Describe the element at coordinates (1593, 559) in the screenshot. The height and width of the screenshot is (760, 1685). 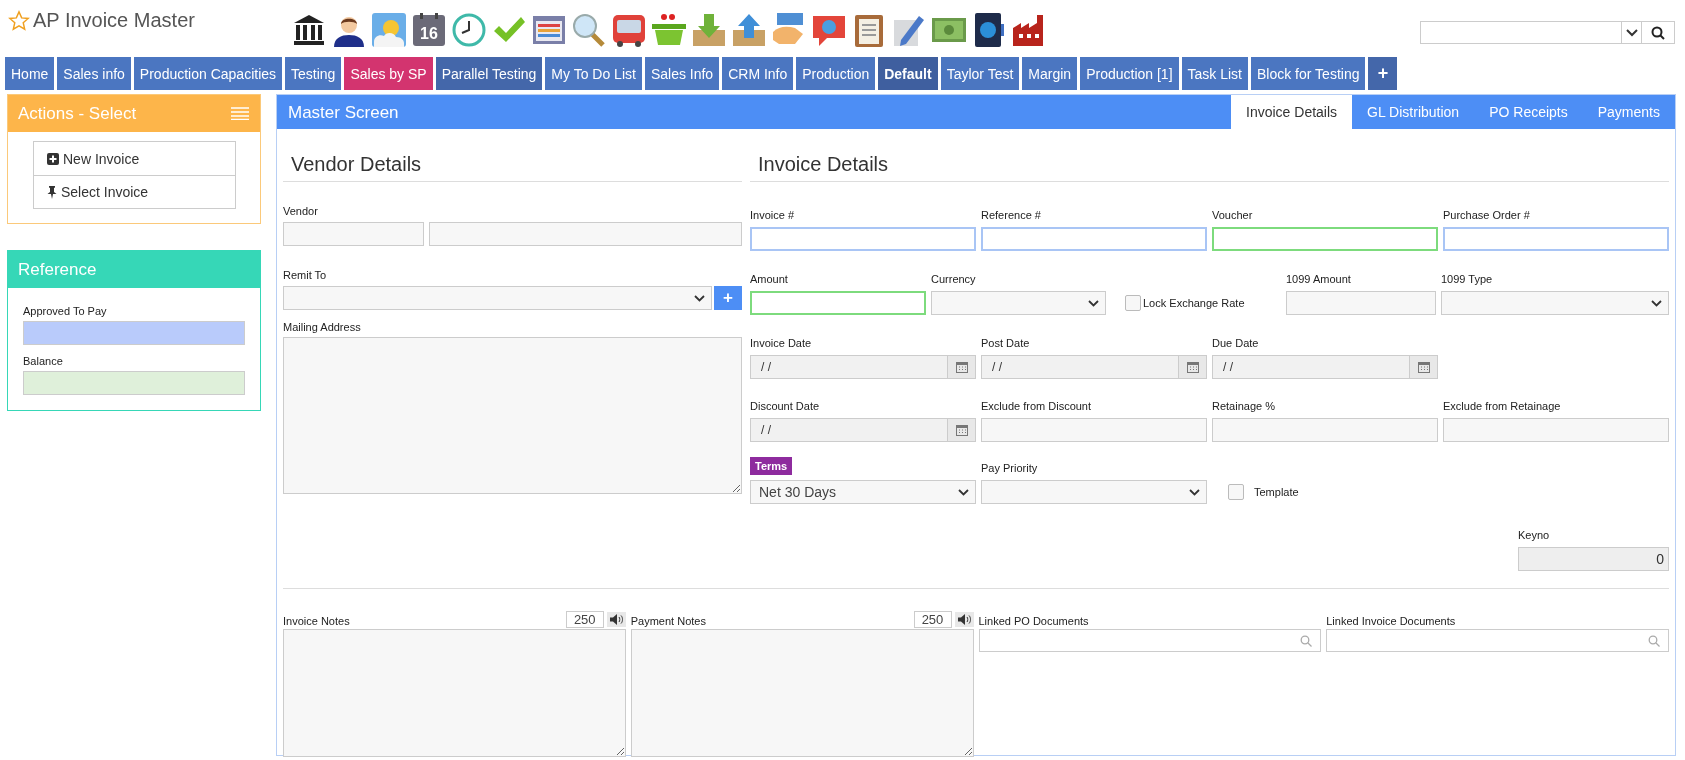
I see `input-field: 0` at that location.